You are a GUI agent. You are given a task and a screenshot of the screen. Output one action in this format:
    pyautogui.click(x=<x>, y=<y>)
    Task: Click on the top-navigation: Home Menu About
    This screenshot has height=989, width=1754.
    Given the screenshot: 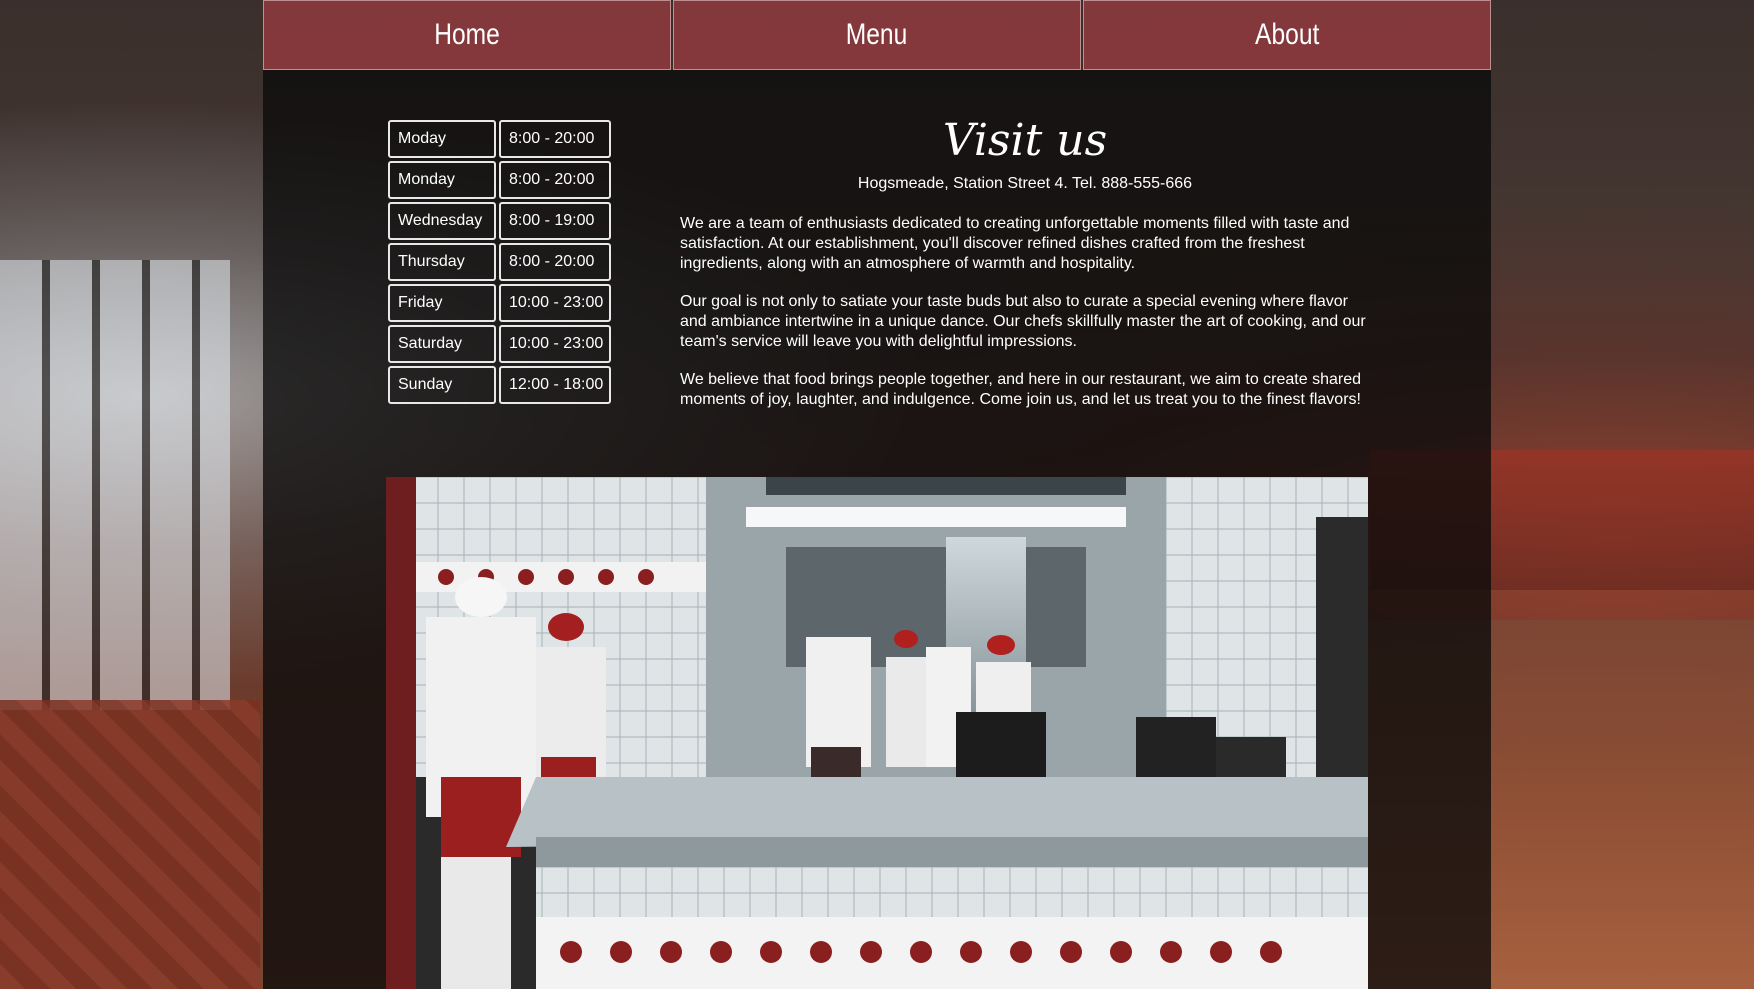 What is the action you would take?
    pyautogui.click(x=877, y=35)
    